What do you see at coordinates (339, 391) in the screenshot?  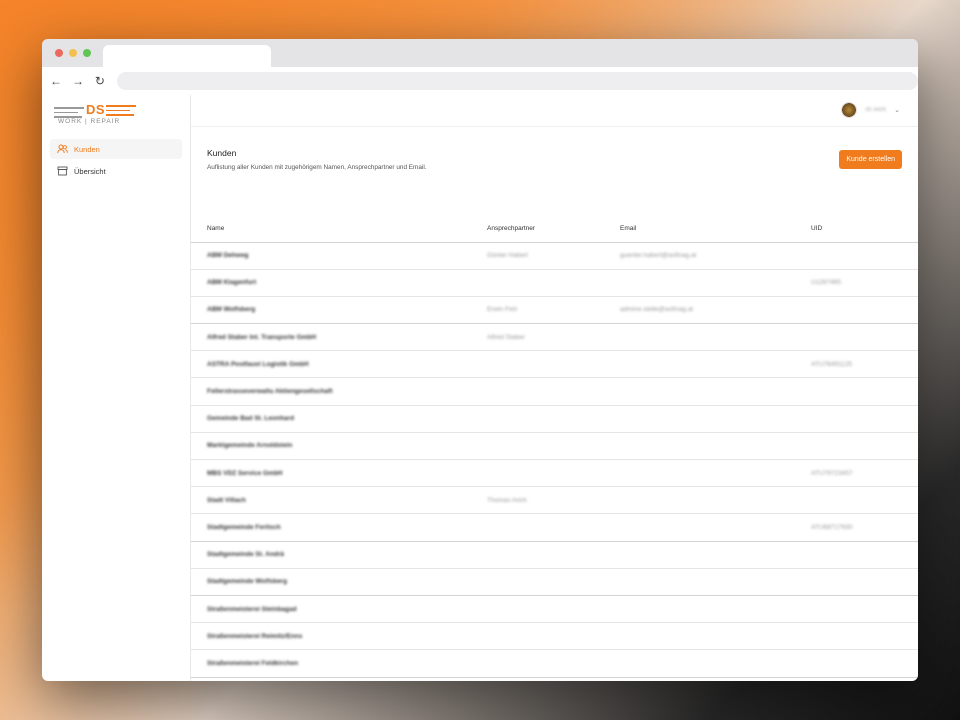 I see `cell-name: Fellerstrasseverwaltu Aktiengesellschaft` at bounding box center [339, 391].